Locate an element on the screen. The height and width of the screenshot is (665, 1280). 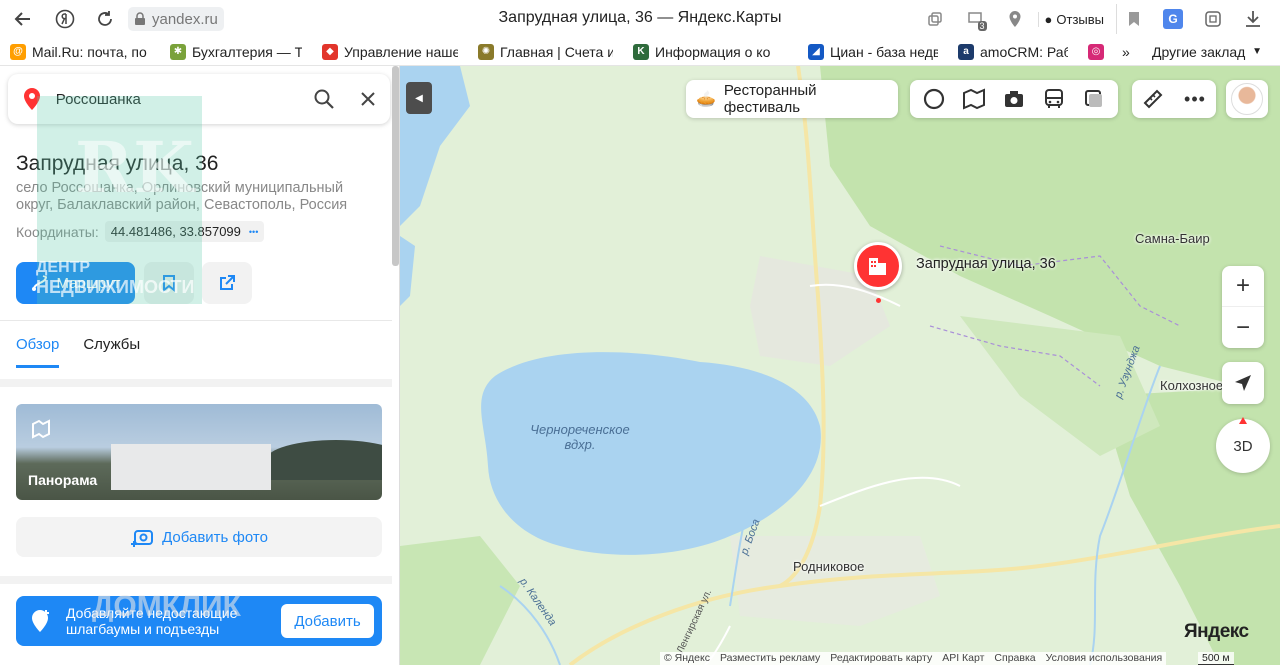
marker-point is located at coordinates (878, 300).